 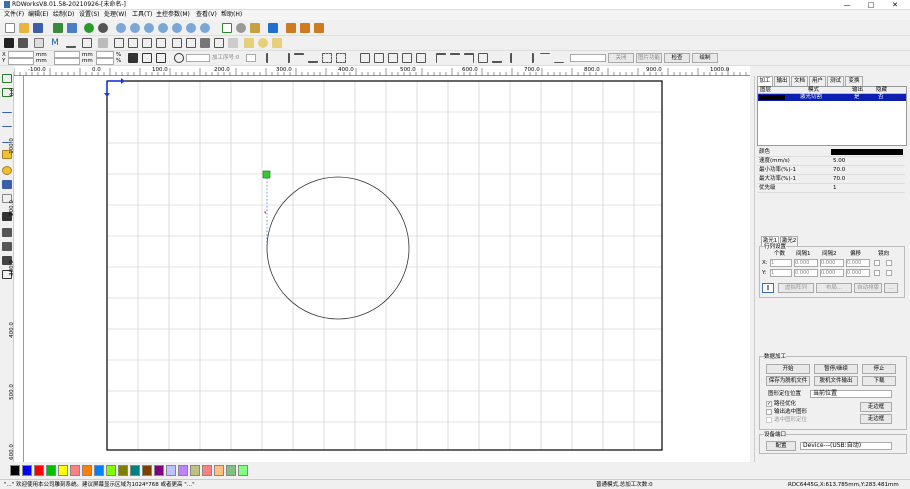 What do you see at coordinates (7, 122) in the screenshot?
I see `polyline-tool-icon` at bounding box center [7, 122].